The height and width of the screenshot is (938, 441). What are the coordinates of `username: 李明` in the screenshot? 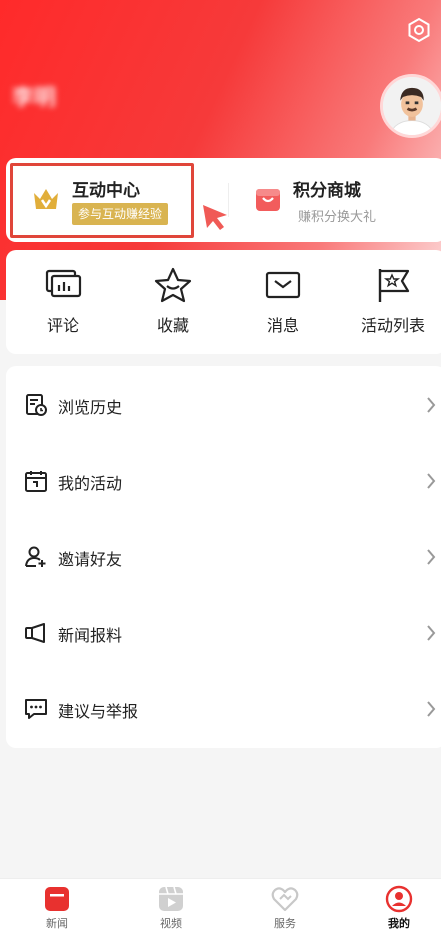 It's located at (34, 96).